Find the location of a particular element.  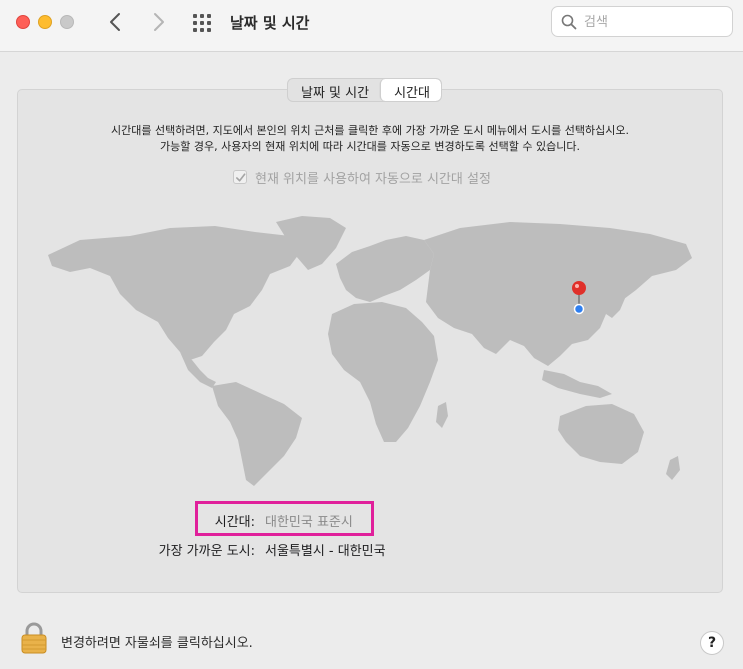

back-button is located at coordinates (116, 22).